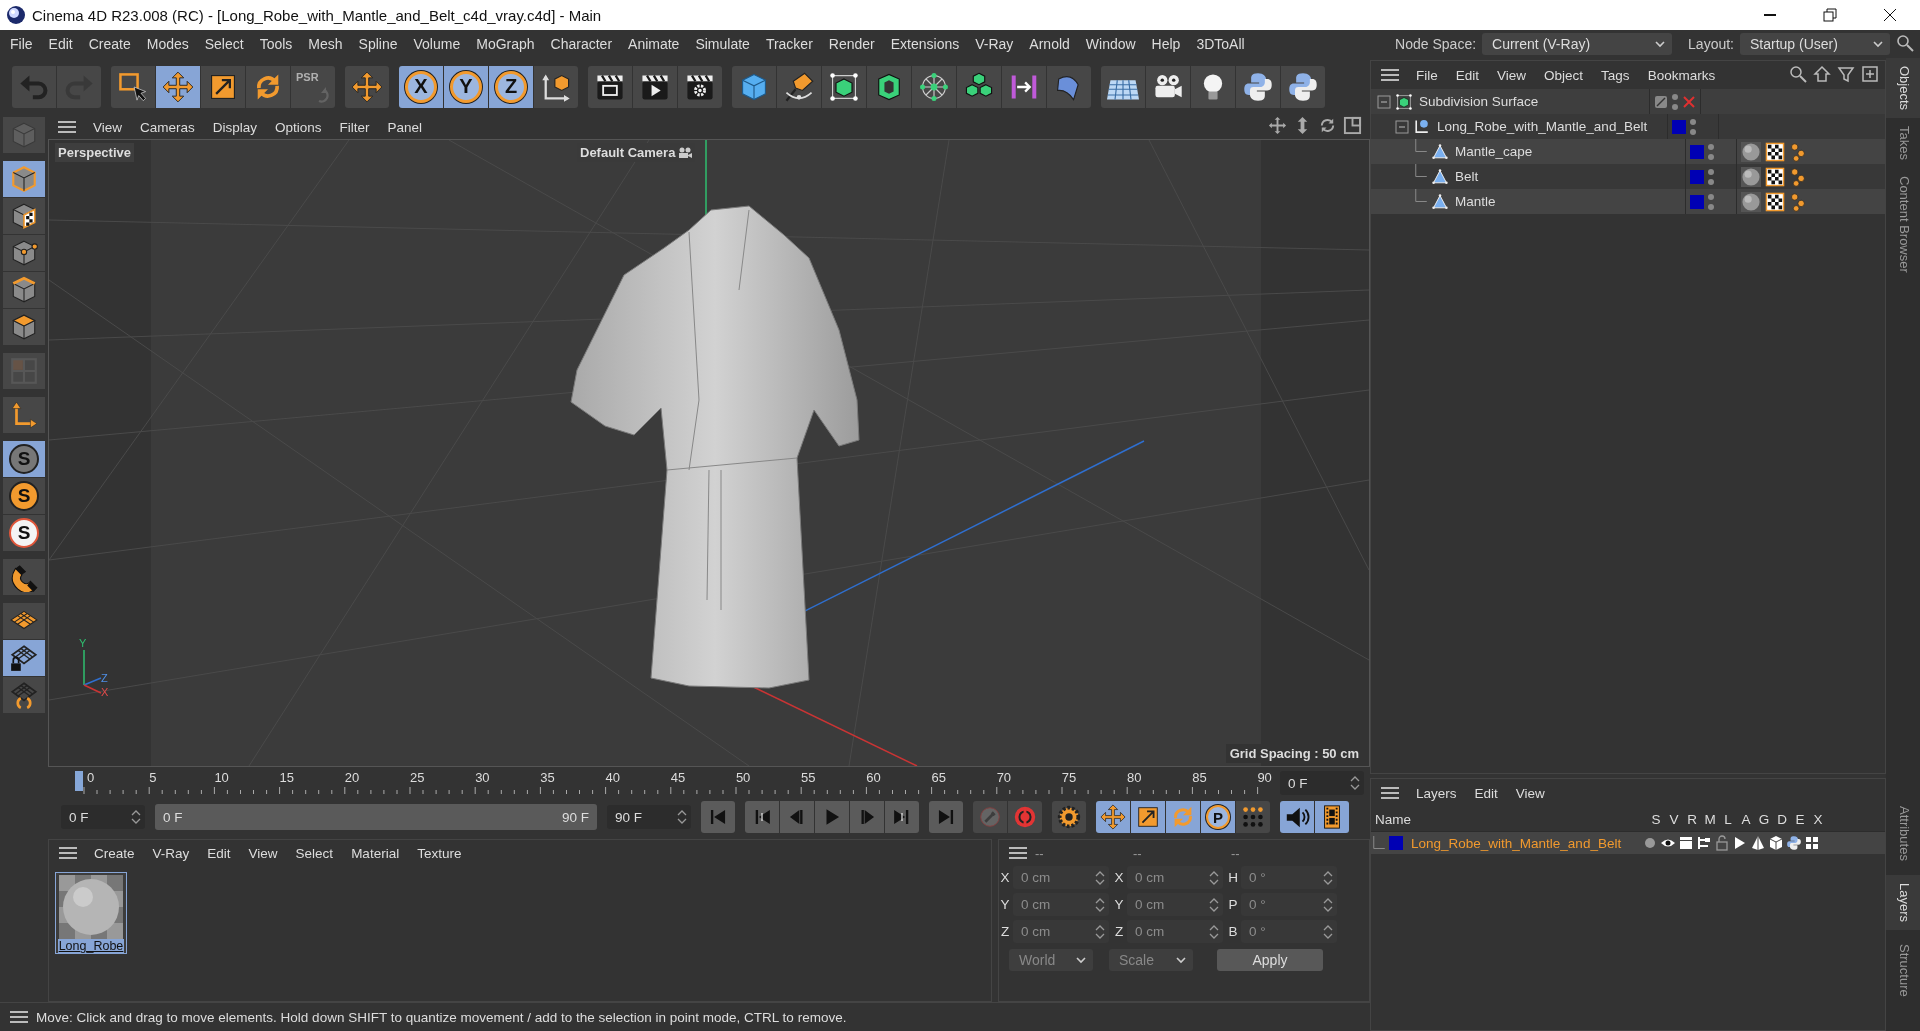 This screenshot has width=1920, height=1031. Describe the element at coordinates (367, 86) in the screenshot. I see `move-button` at that location.